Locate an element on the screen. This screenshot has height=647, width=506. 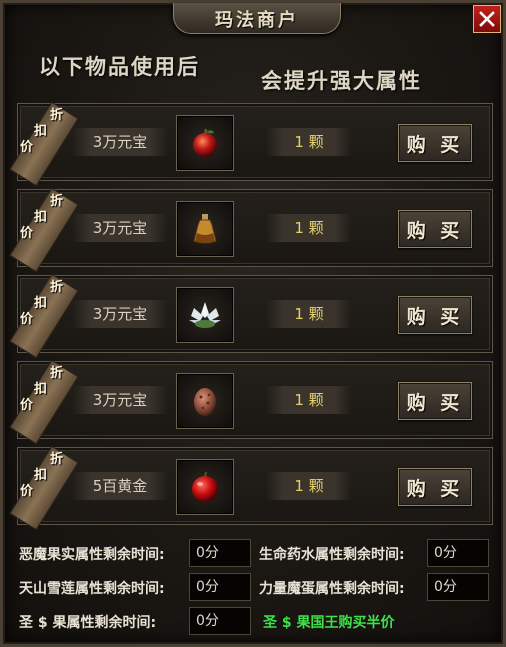
timer-value-life-potion: 0分 is located at coordinates (458, 553).